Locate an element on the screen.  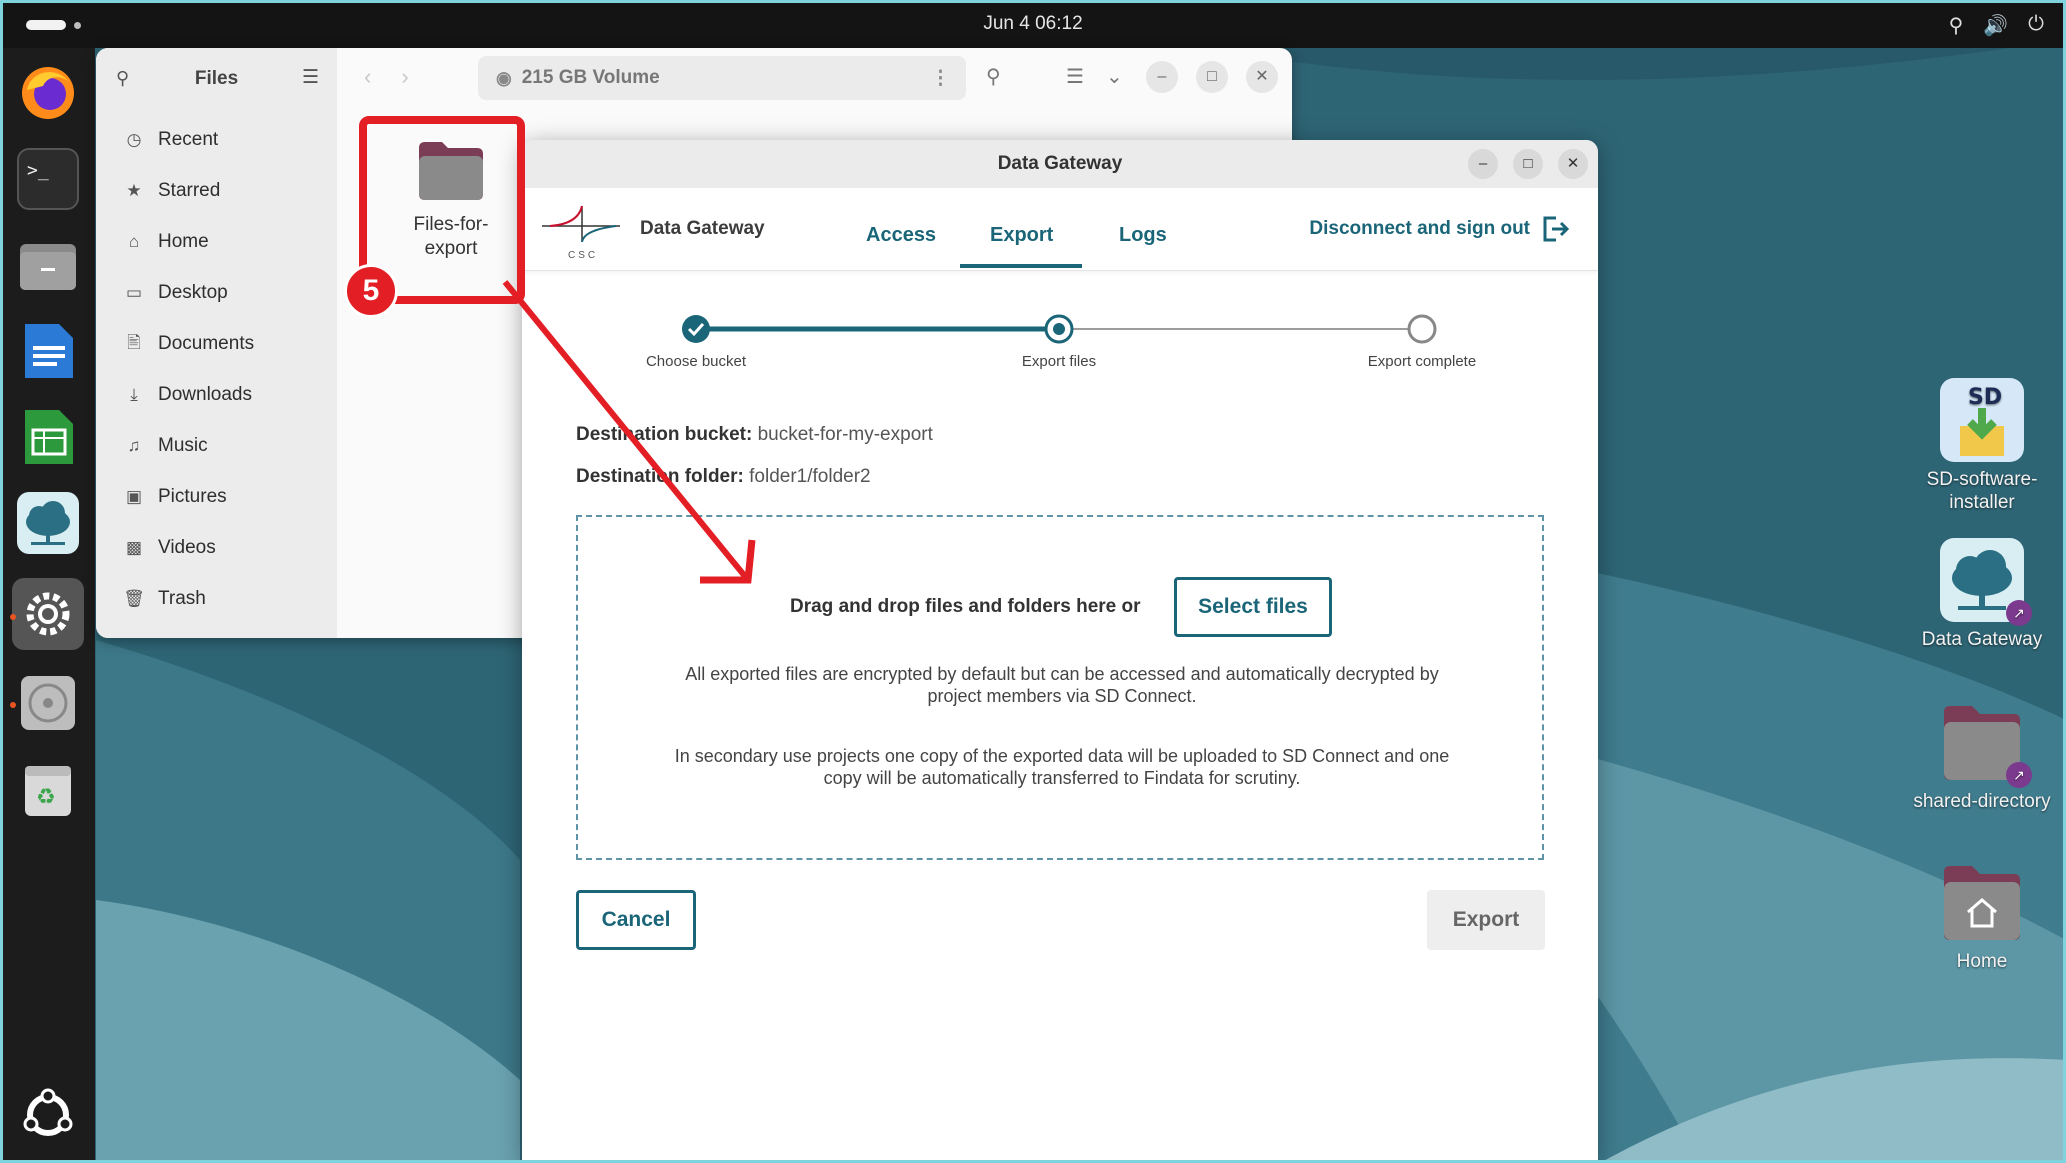
step-number-badge: 5 is located at coordinates (371, 291).